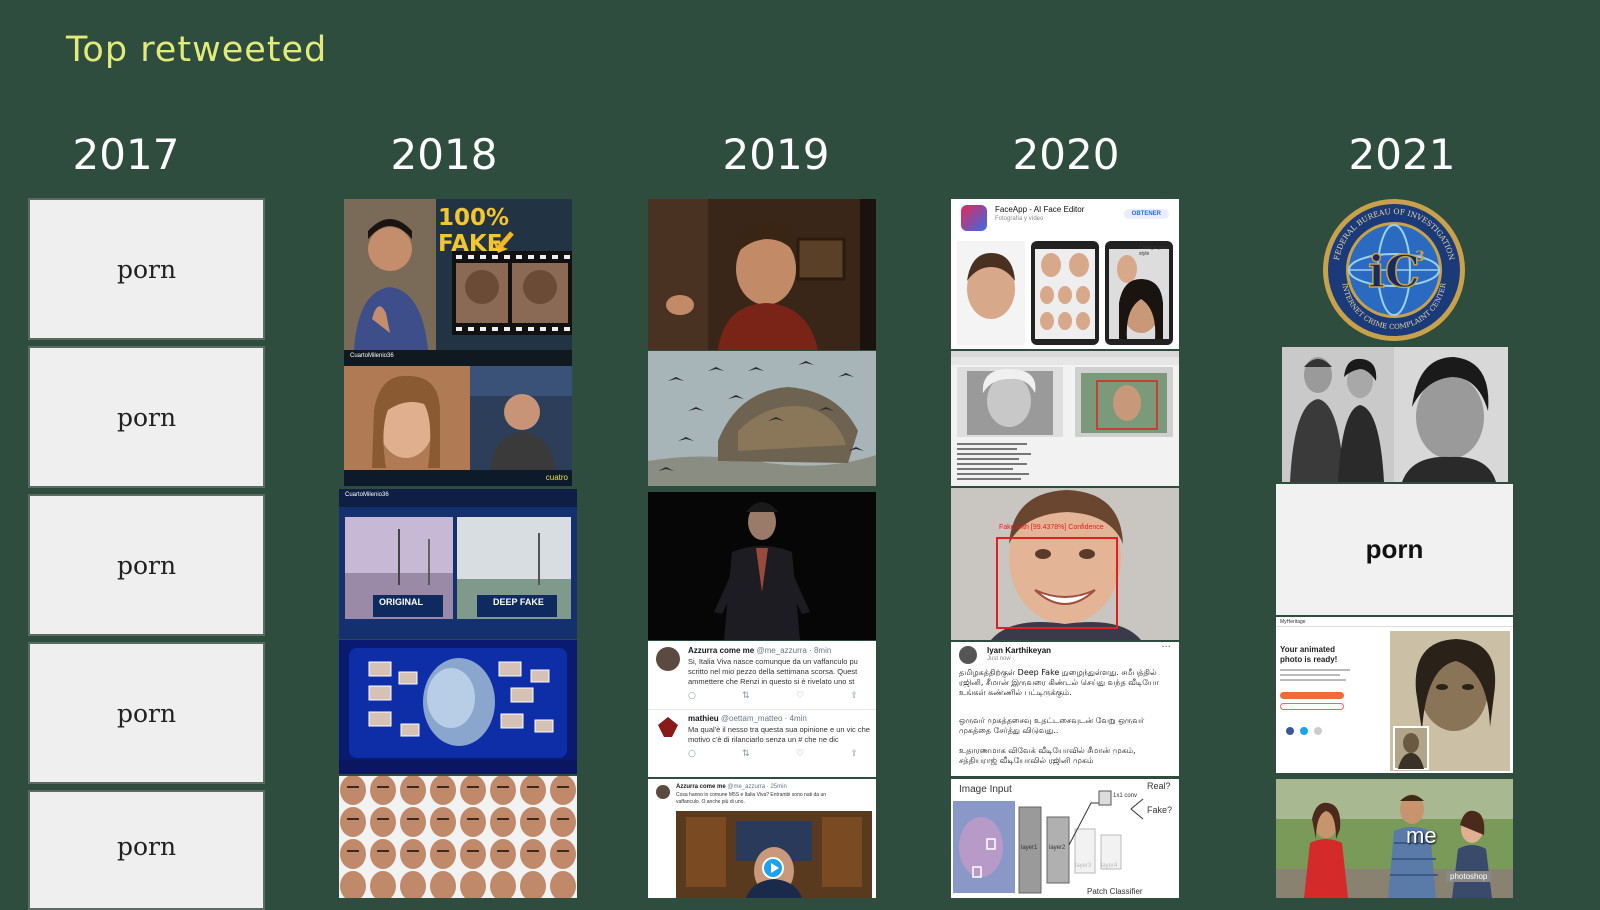 This screenshot has width=1600, height=910. I want to click on mh-social-icons, so click(1304, 731).